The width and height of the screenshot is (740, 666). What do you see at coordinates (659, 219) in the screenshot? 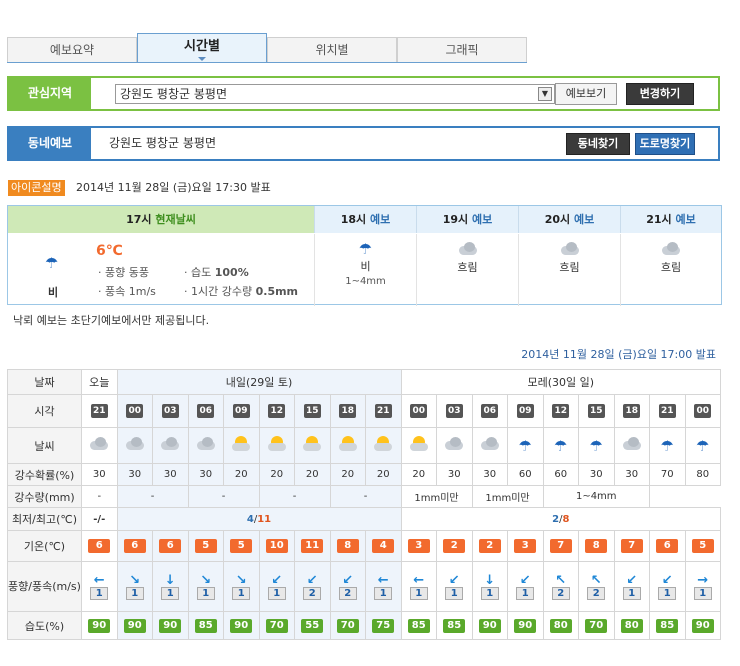
I see `fc-hour: 21시` at bounding box center [659, 219].